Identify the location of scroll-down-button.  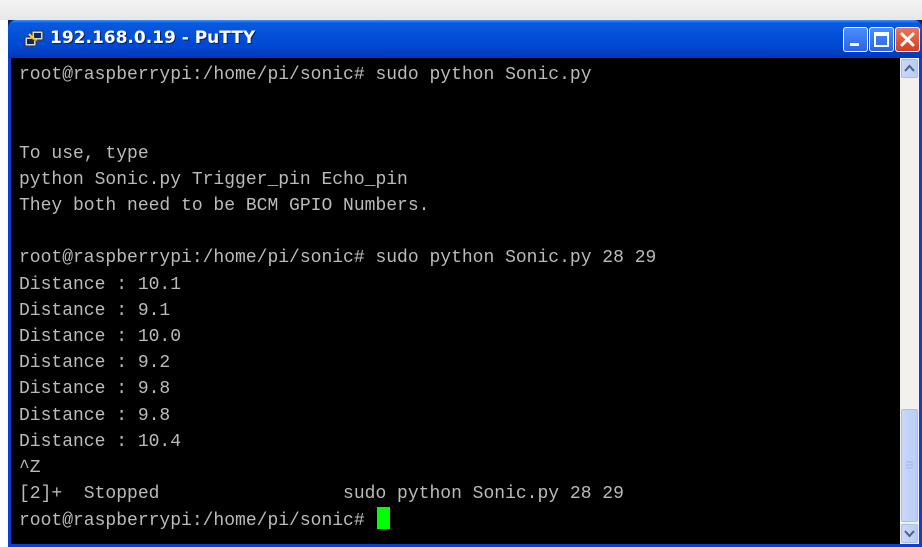
(909, 533).